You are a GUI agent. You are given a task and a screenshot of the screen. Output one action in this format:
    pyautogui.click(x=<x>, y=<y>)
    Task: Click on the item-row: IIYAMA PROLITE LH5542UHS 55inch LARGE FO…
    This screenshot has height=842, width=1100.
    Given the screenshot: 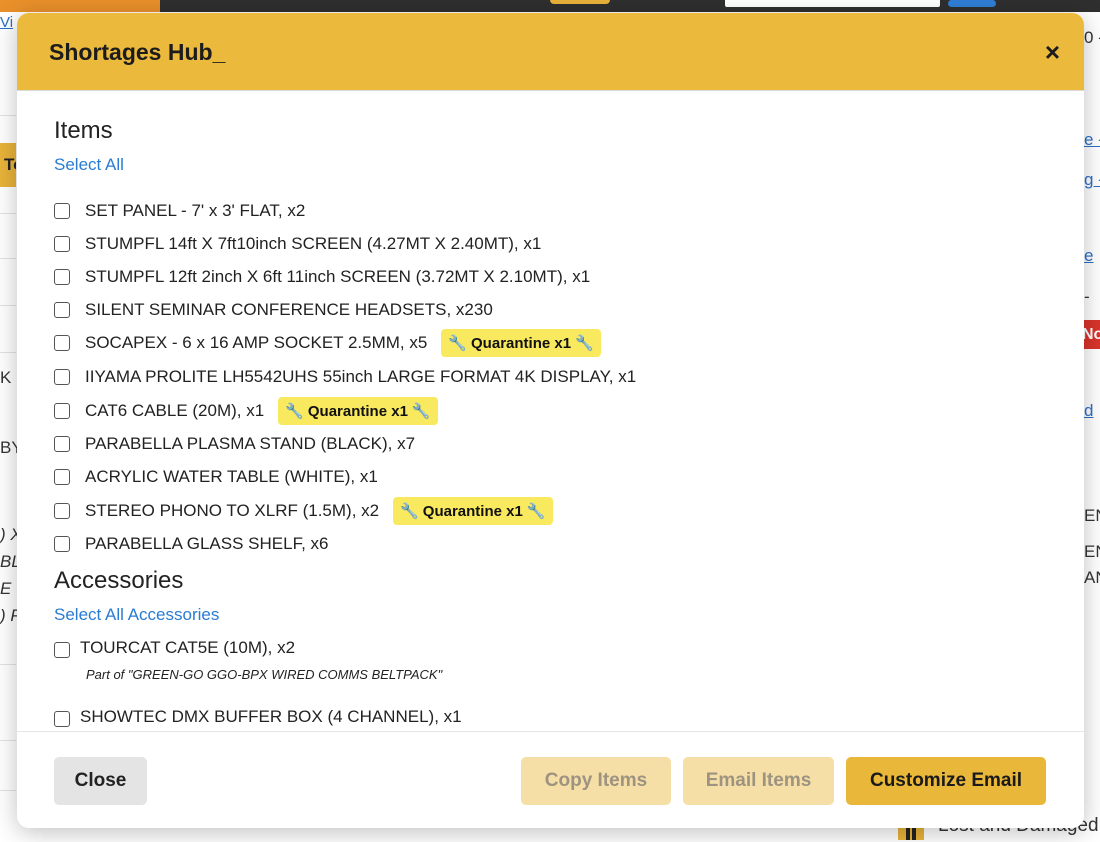 What is the action you would take?
    pyautogui.click(x=345, y=377)
    